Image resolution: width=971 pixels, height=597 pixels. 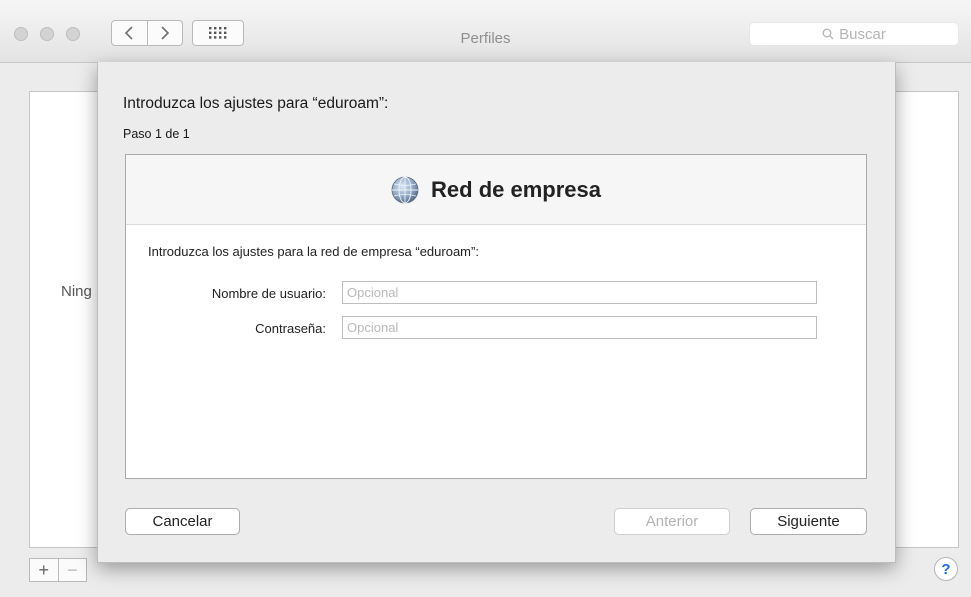 What do you see at coordinates (182, 521) in the screenshot?
I see `cancel-button: Cancelar` at bounding box center [182, 521].